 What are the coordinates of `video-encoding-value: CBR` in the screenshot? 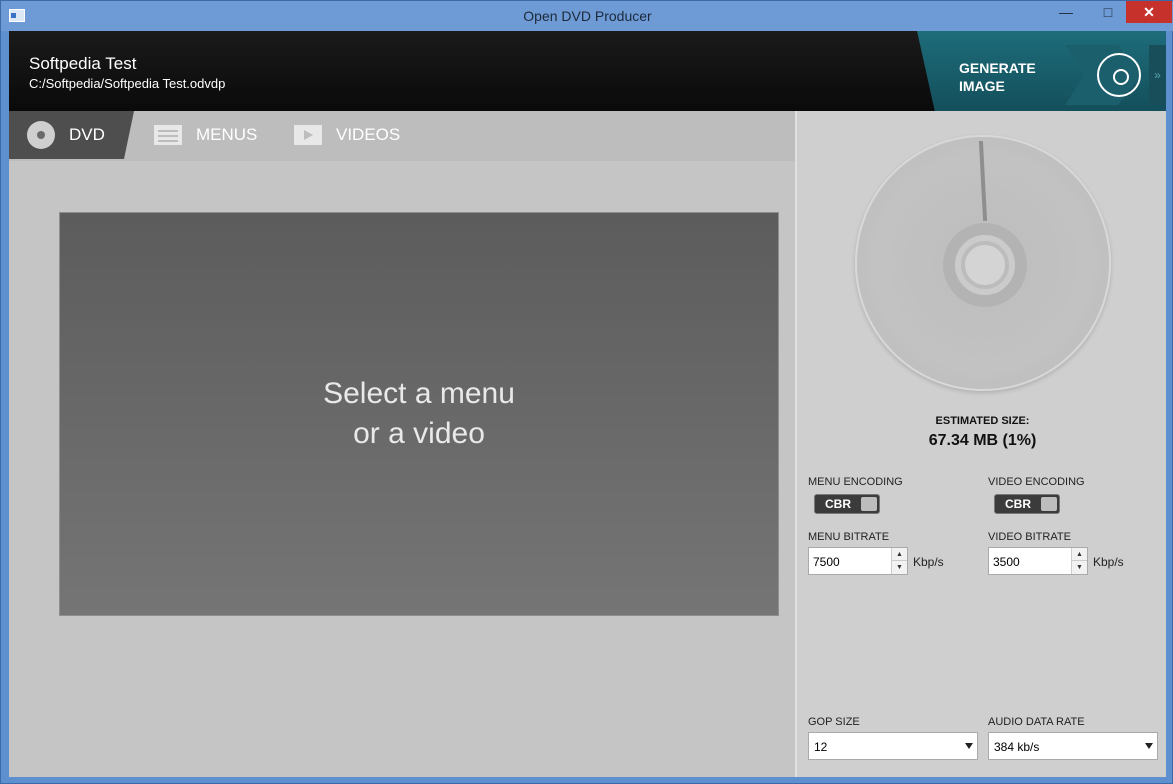 It's located at (1018, 504).